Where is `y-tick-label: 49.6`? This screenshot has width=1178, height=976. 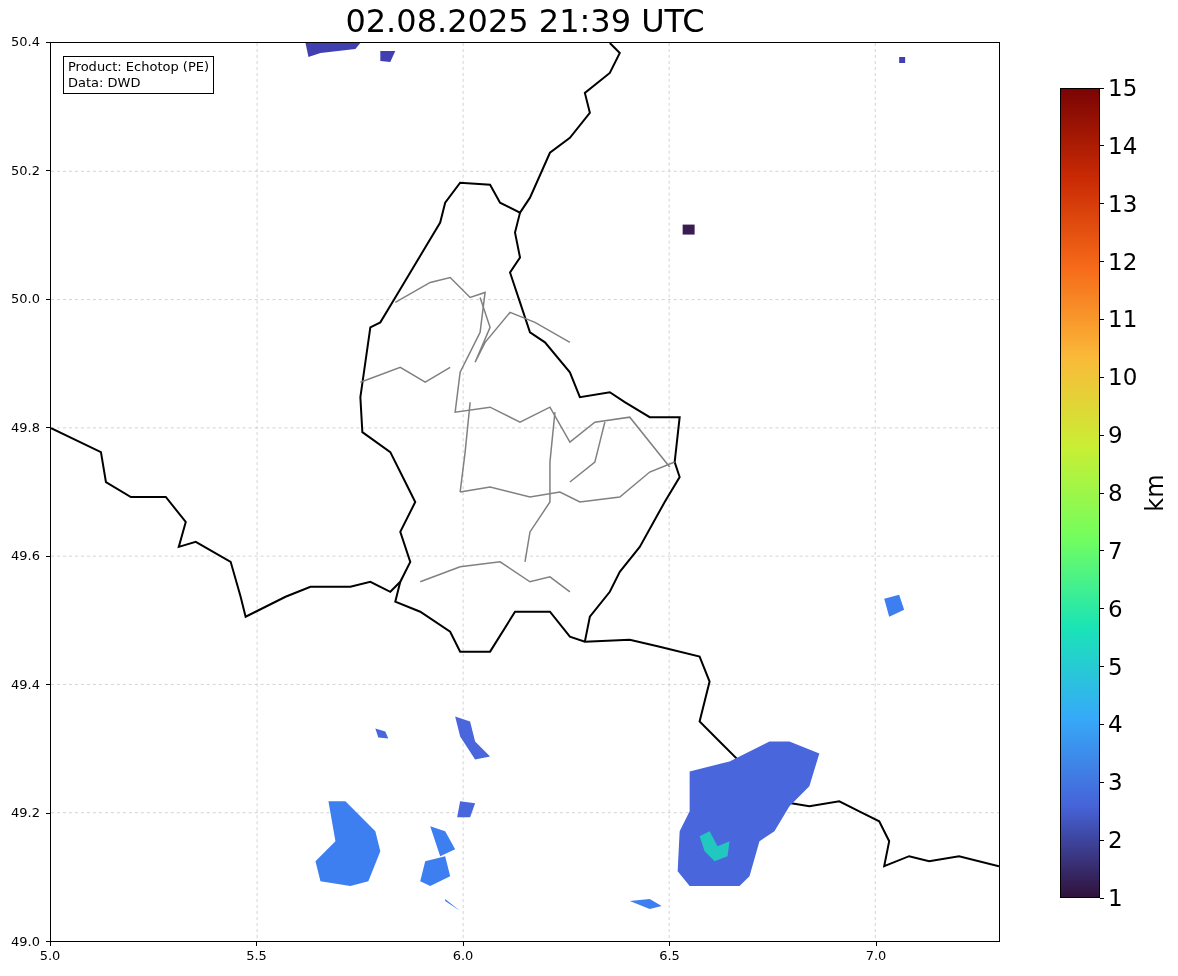
y-tick-label: 49.6 is located at coordinates (26, 556).